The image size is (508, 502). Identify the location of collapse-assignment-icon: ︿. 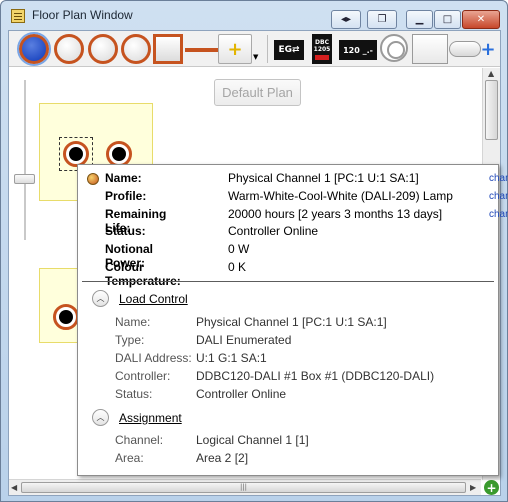
(100, 417).